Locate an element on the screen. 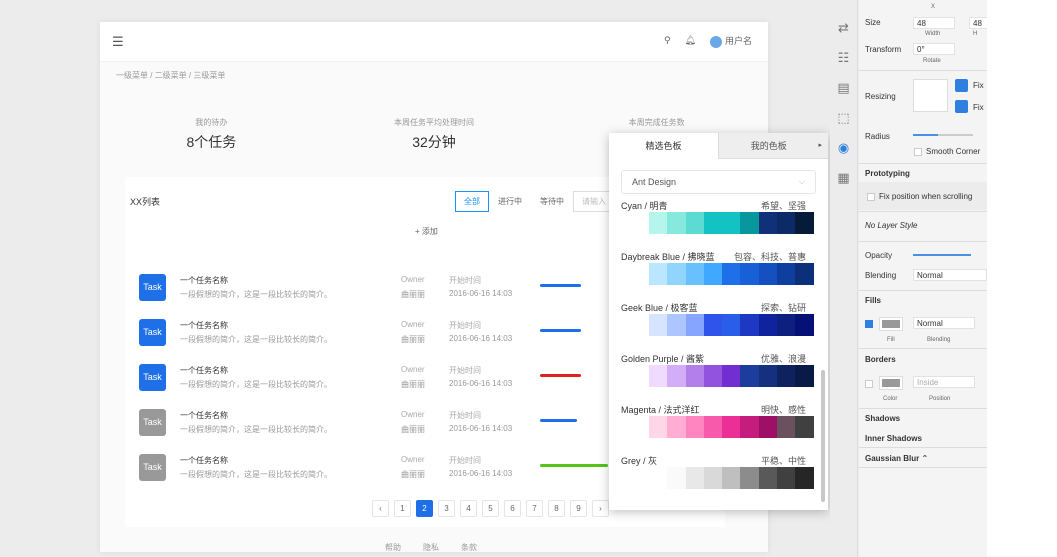  palette-icon: ◉ is located at coordinates (843, 148).